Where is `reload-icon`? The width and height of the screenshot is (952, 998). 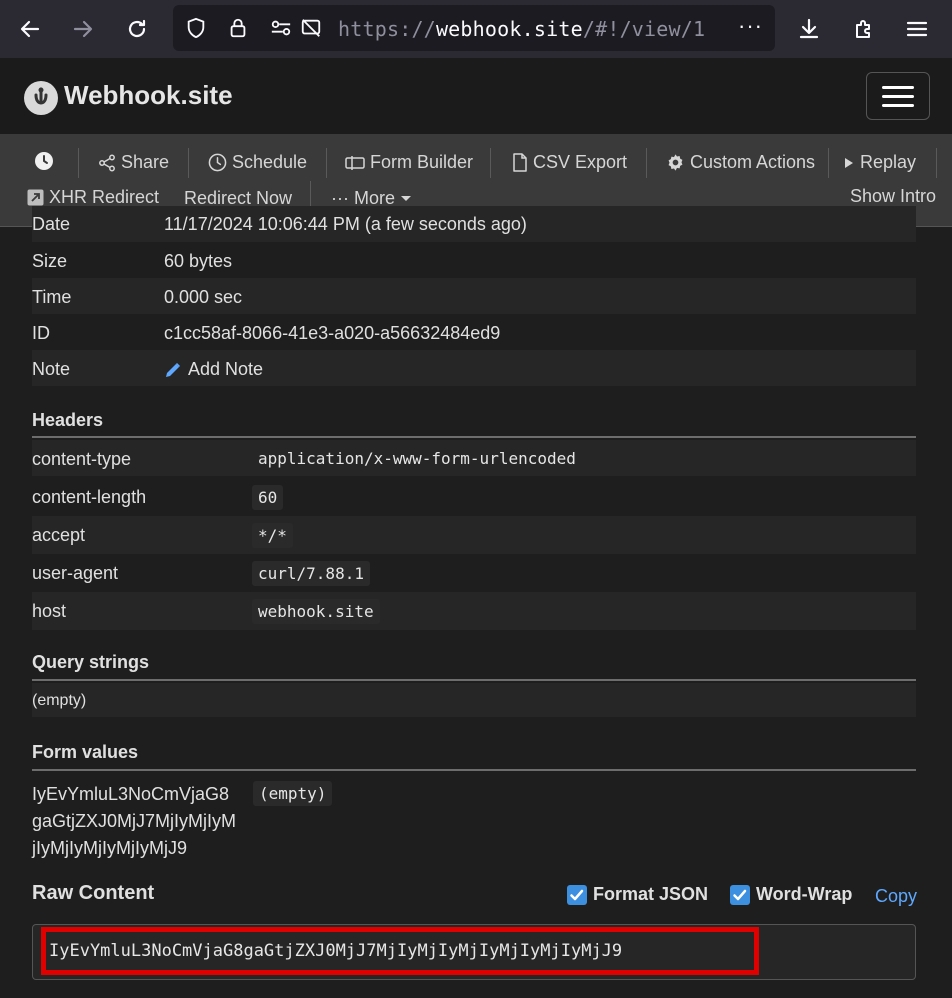 reload-icon is located at coordinates (137, 28).